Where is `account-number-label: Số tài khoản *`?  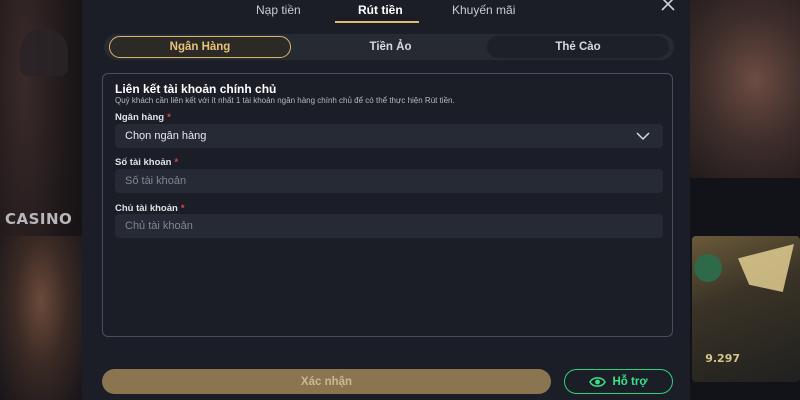
account-number-label: Số tài khoản * is located at coordinates (147, 162).